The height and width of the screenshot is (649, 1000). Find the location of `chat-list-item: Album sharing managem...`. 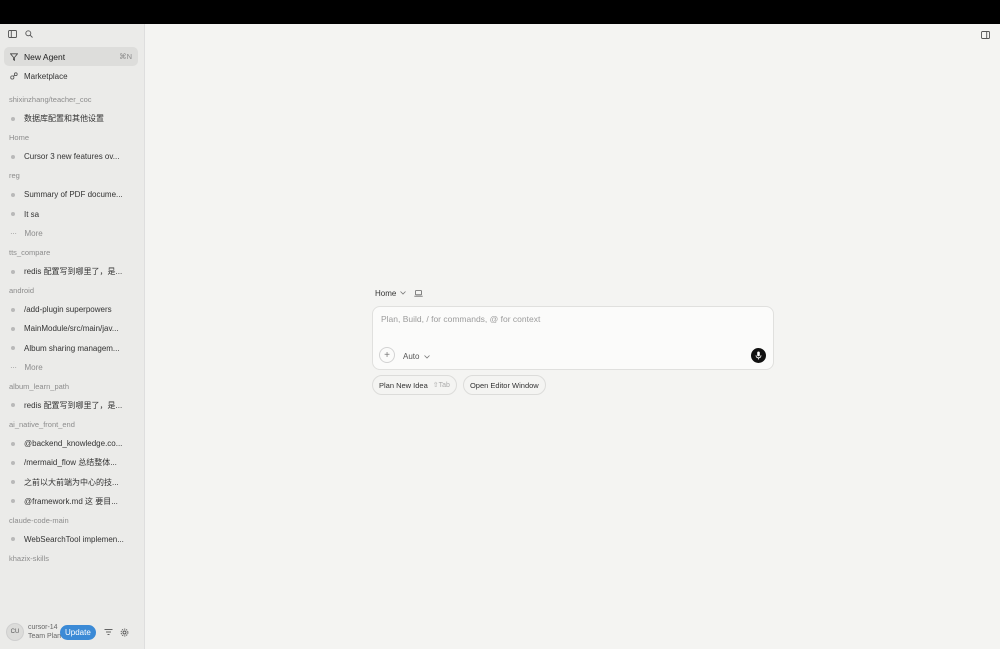

chat-list-item: Album sharing managem... is located at coordinates (72, 348).